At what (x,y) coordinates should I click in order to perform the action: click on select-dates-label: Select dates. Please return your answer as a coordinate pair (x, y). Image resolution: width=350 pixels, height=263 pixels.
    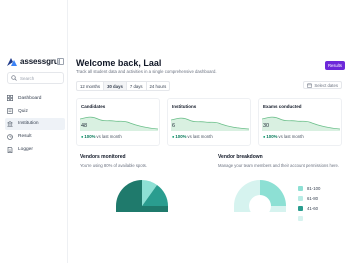
    Looking at the image, I should click on (326, 85).